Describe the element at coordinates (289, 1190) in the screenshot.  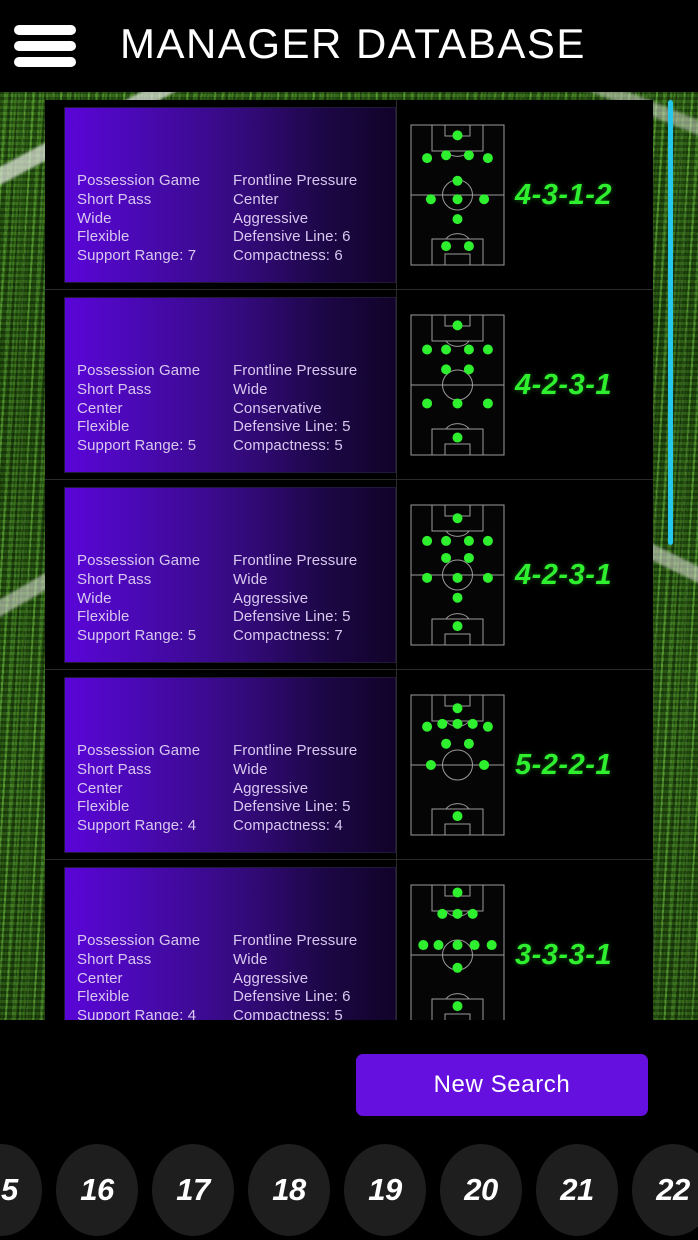
I see `pagination-page-18: 18` at that location.